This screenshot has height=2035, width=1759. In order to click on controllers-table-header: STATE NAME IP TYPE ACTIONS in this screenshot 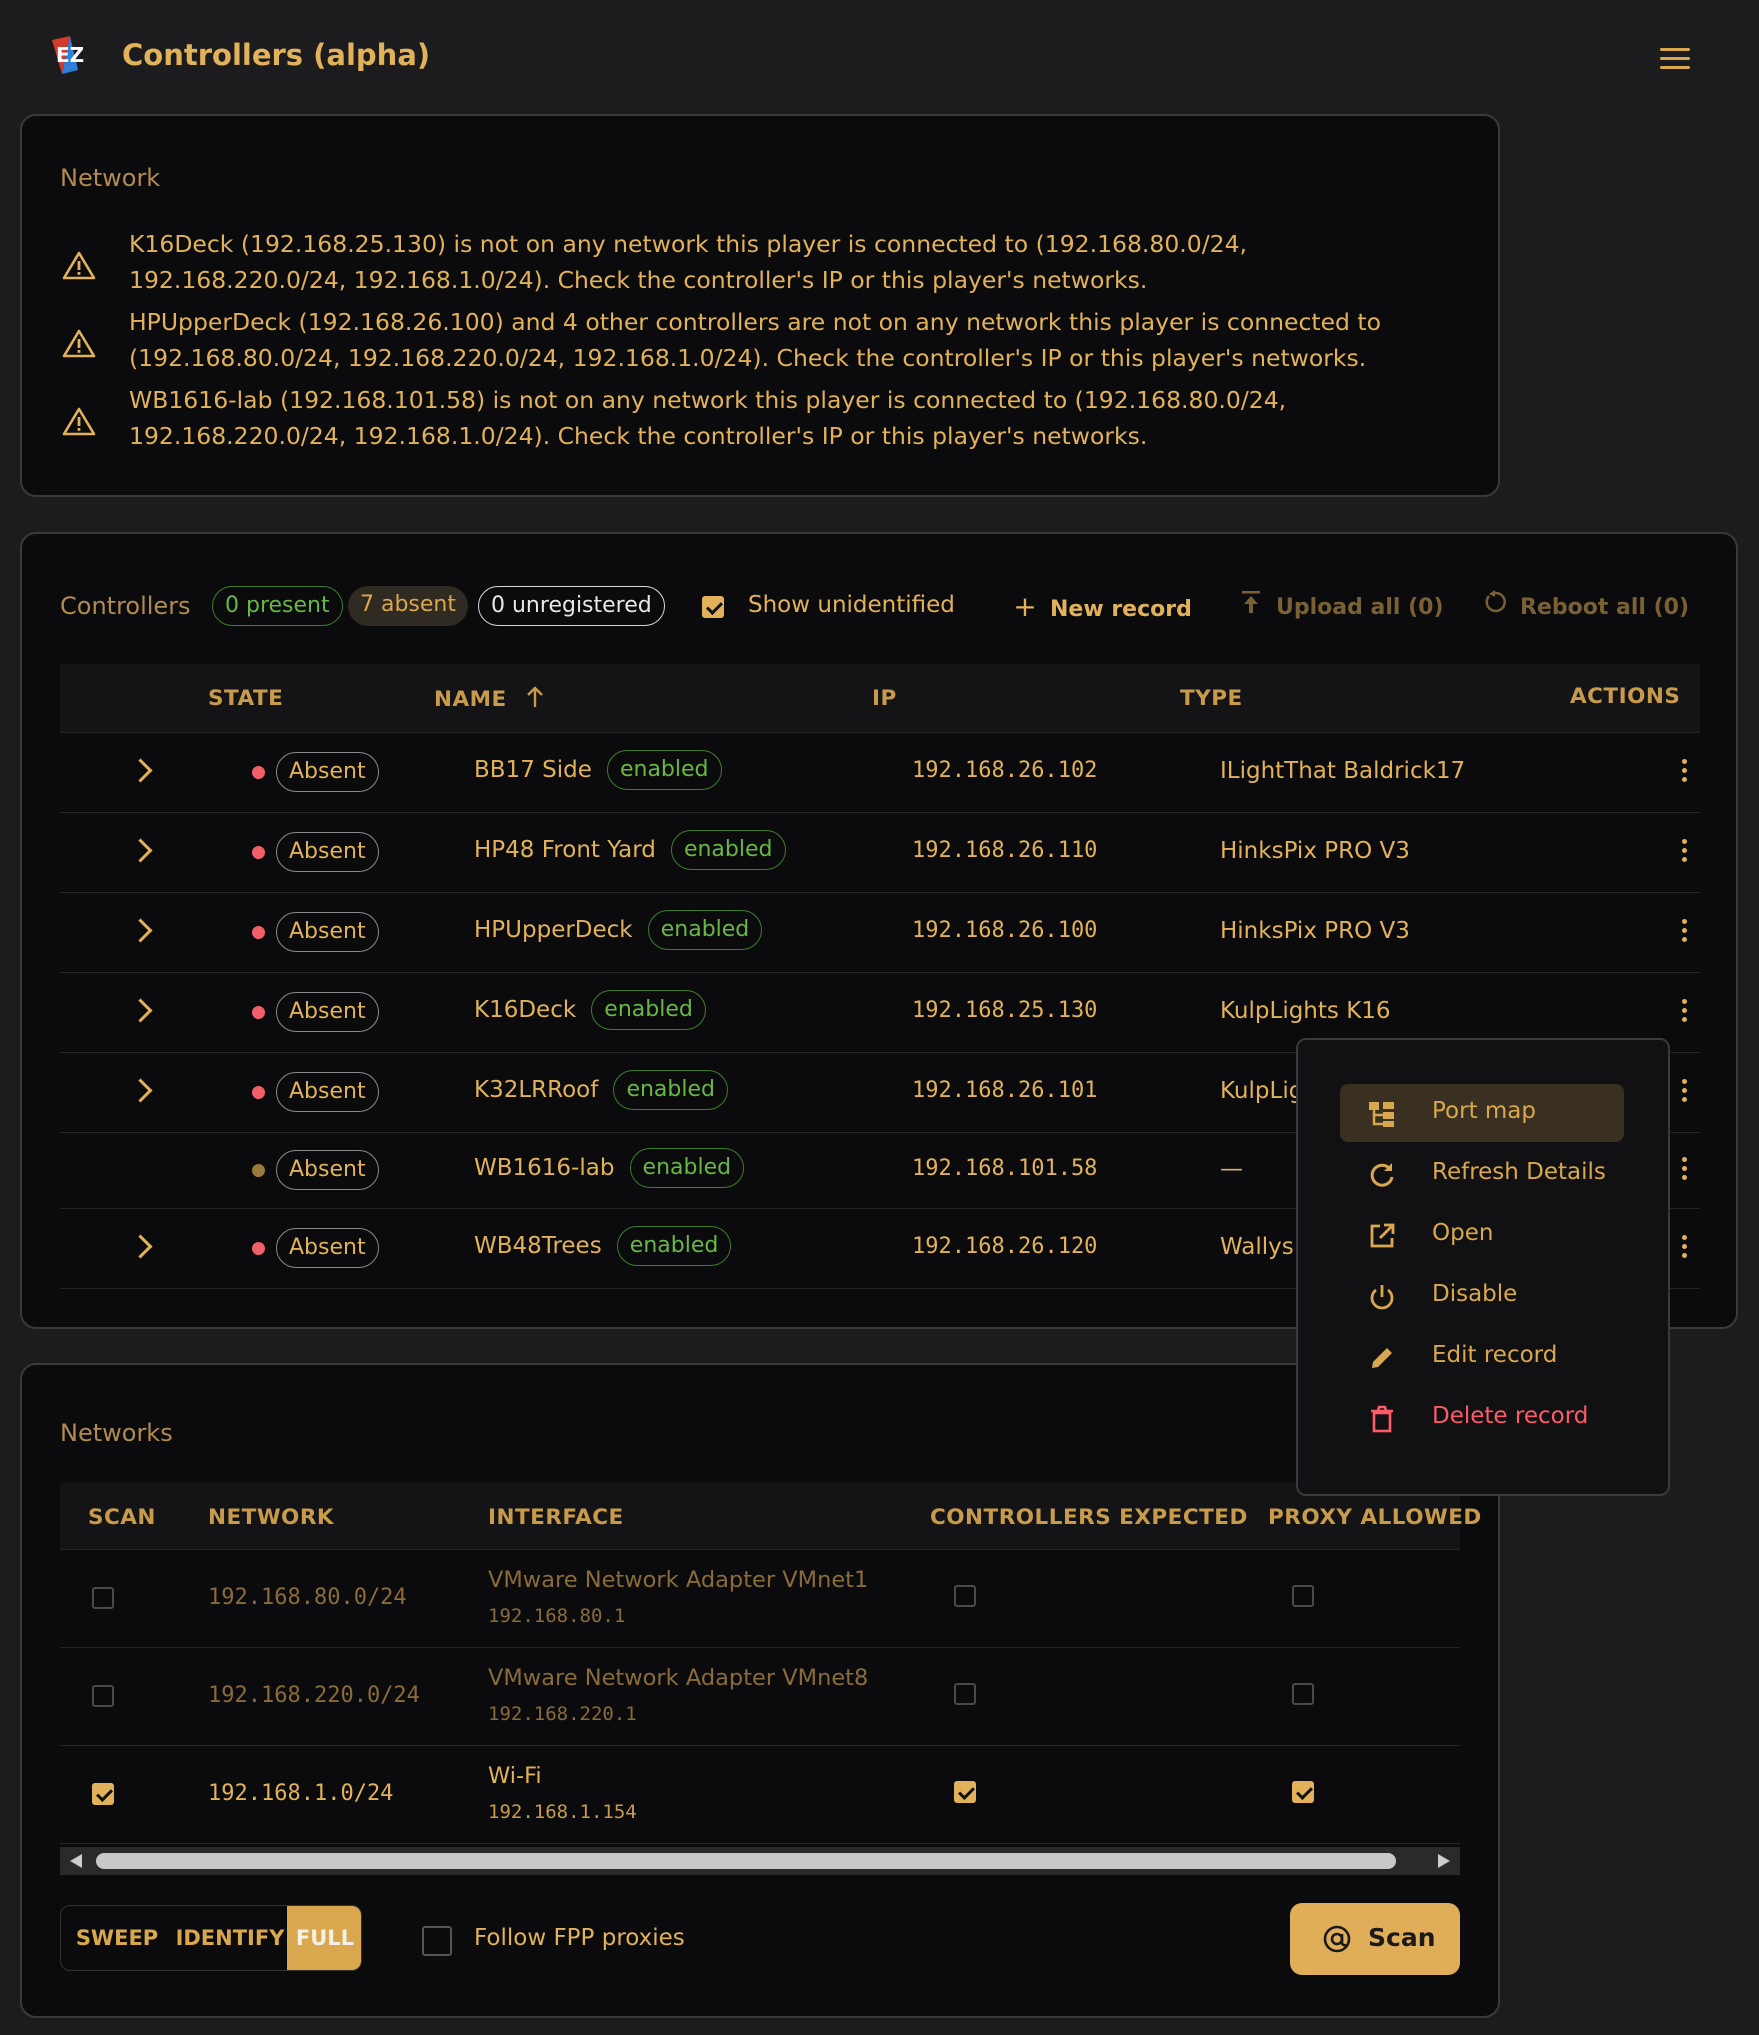, I will do `click(880, 698)`.